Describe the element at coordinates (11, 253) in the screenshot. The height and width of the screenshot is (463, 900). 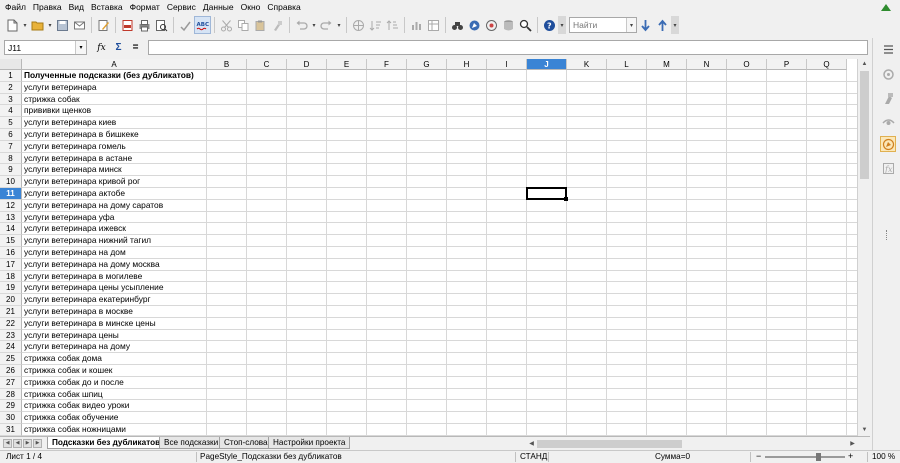
I see `row-header: 16` at that location.